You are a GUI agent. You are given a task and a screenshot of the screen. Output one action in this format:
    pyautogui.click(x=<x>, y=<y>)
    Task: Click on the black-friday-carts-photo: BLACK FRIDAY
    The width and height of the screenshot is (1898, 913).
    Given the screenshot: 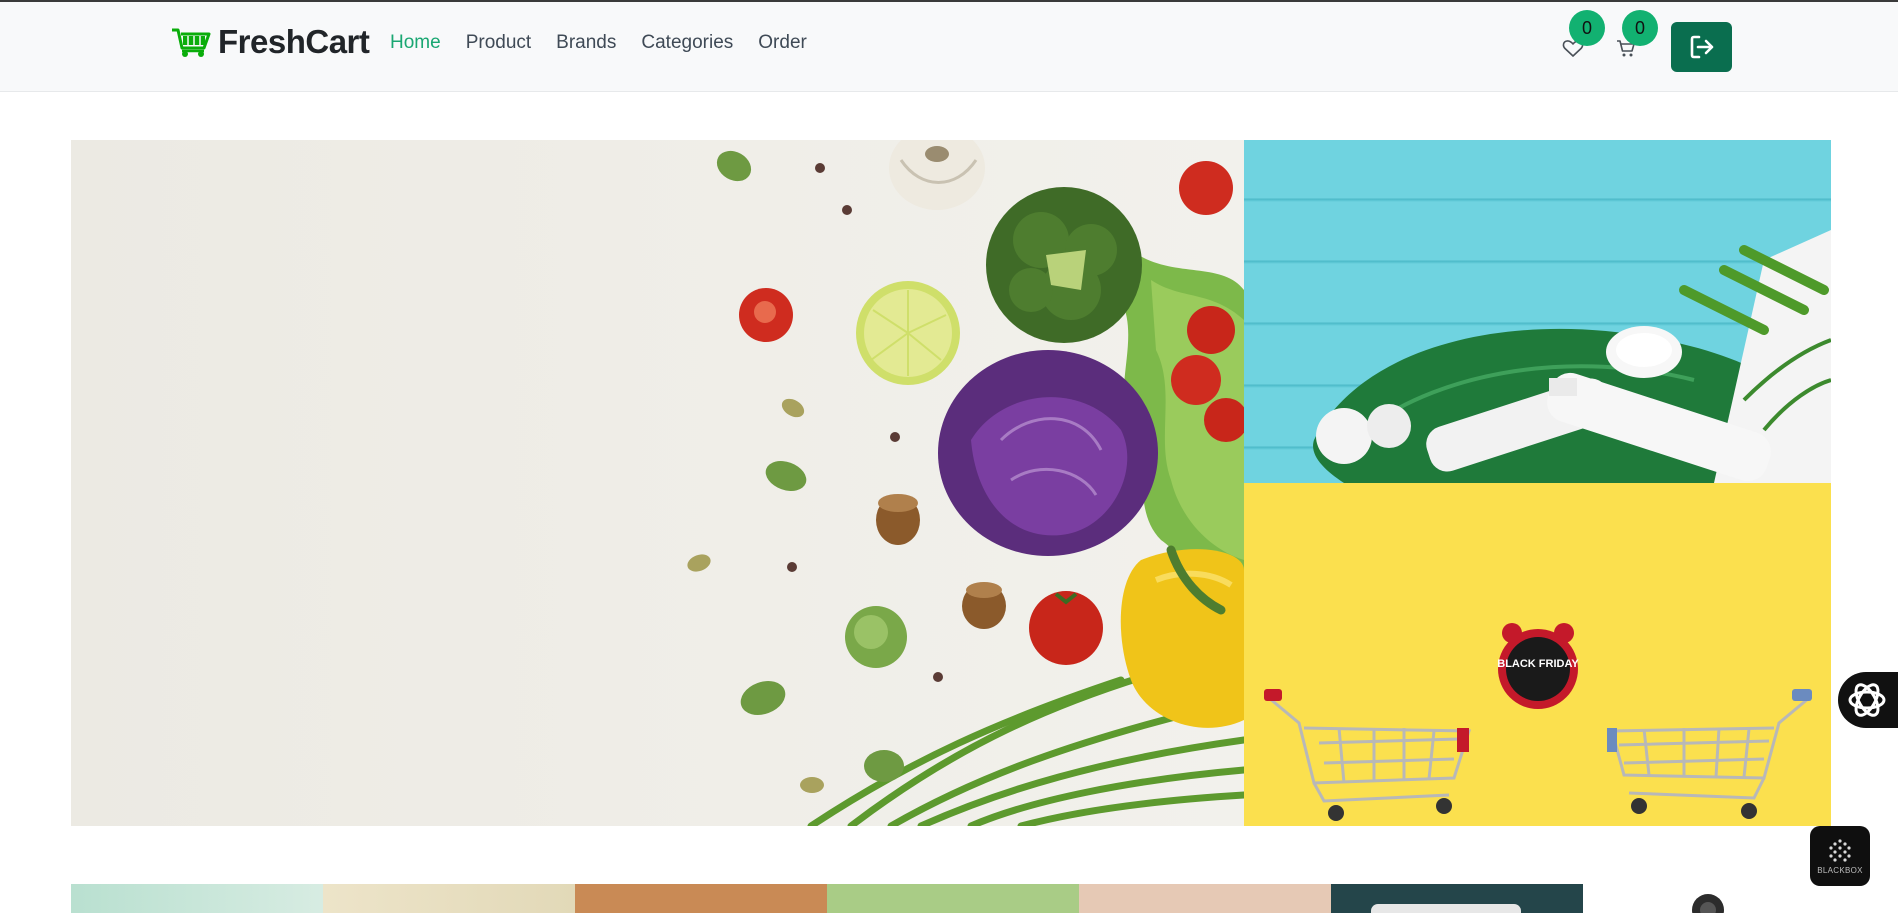 What is the action you would take?
    pyautogui.click(x=1538, y=722)
    